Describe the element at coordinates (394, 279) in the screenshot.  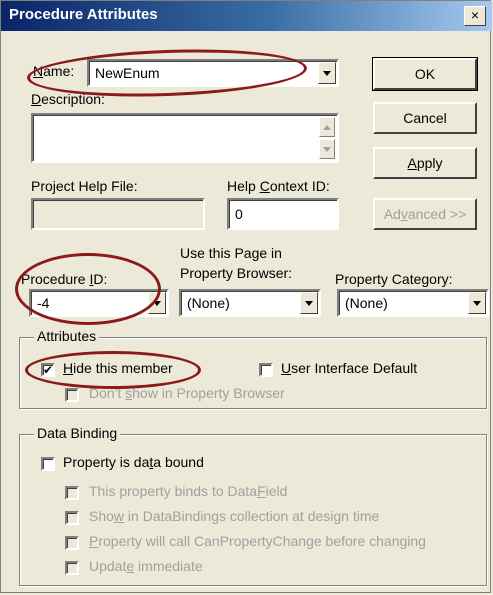
I see `property-category-label: Property Category:` at that location.